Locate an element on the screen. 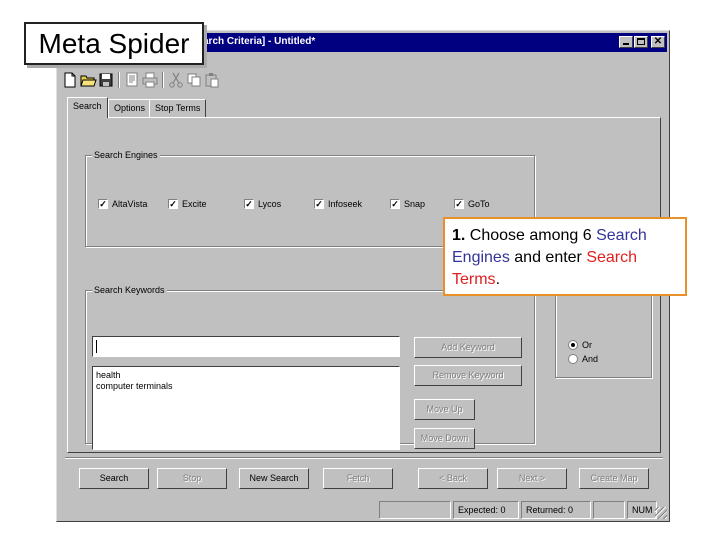 This screenshot has width=720, height=540. save-icon is located at coordinates (106, 80).